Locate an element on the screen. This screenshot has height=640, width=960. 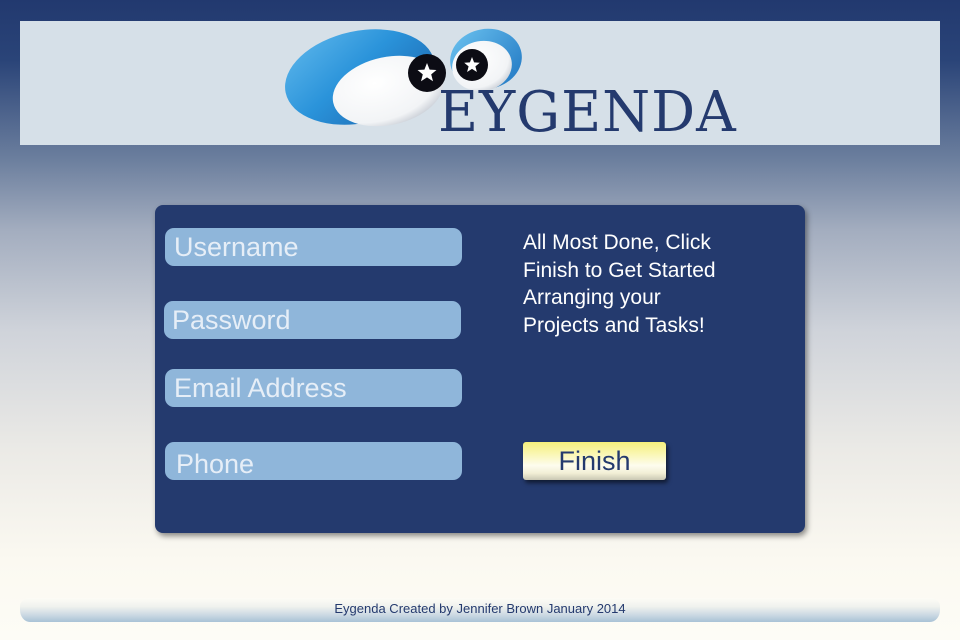
username-input is located at coordinates (313, 247).